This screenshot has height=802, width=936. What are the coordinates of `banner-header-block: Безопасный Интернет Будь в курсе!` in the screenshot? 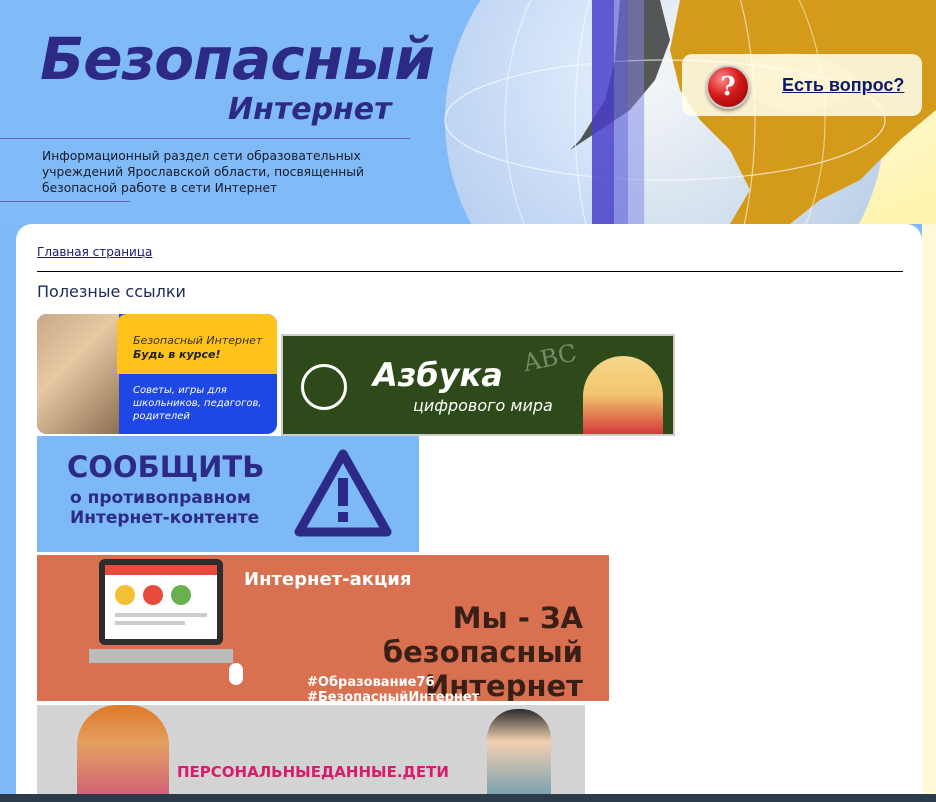 It's located at (197, 344).